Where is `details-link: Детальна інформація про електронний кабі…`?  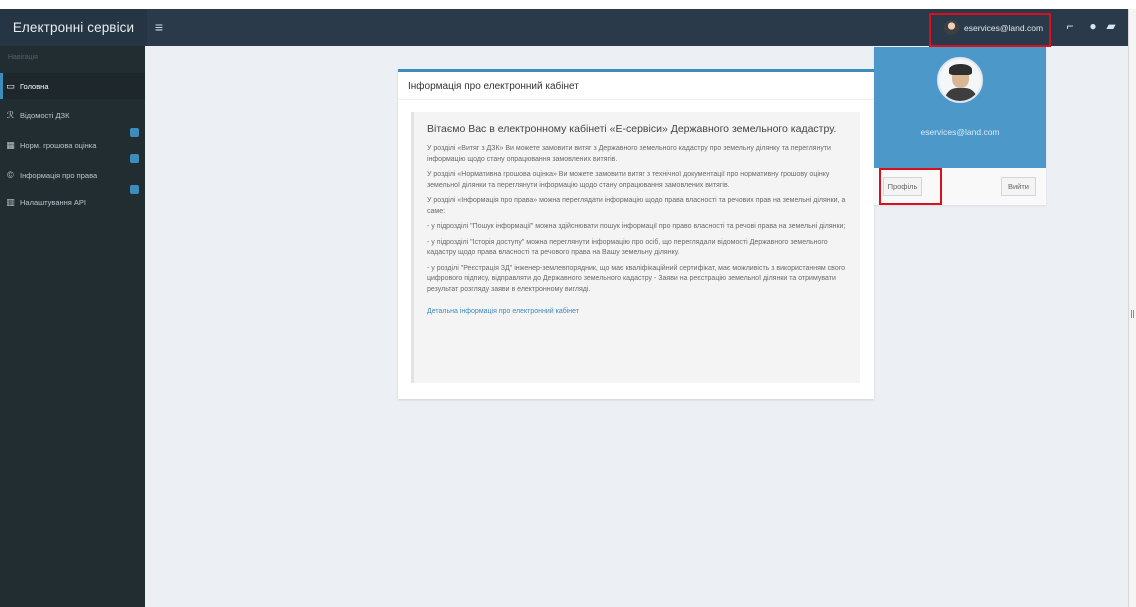
details-link: Детальна інформація про електронний кабі… is located at coordinates (503, 312).